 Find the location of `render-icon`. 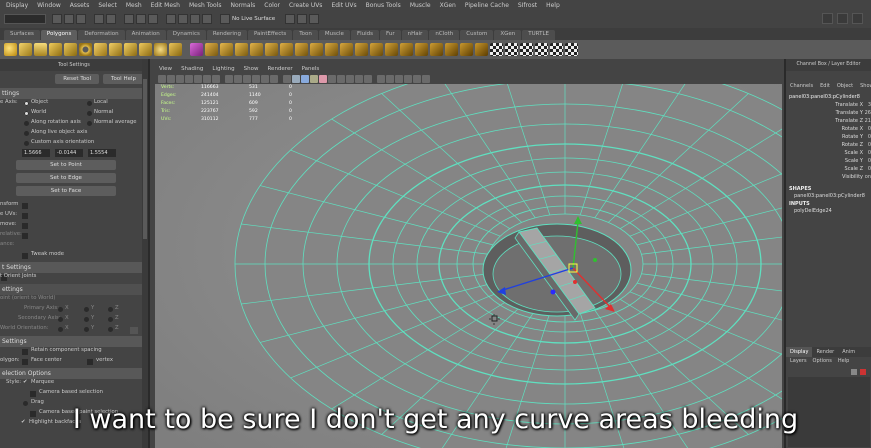

render-icon is located at coordinates (290, 19).